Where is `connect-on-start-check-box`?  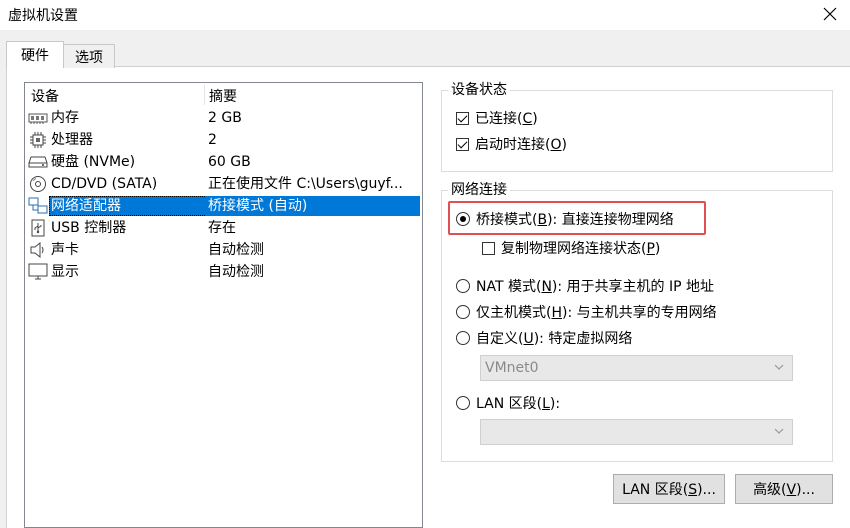
connect-on-start-check-box is located at coordinates (462, 144).